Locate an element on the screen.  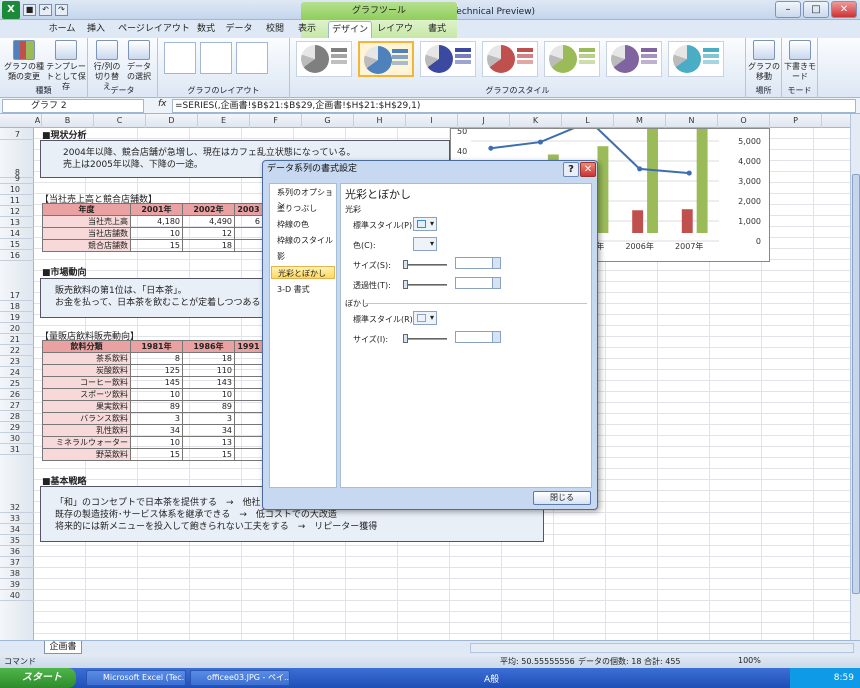
row-header-34: 34 is located at coordinates (17, 529).